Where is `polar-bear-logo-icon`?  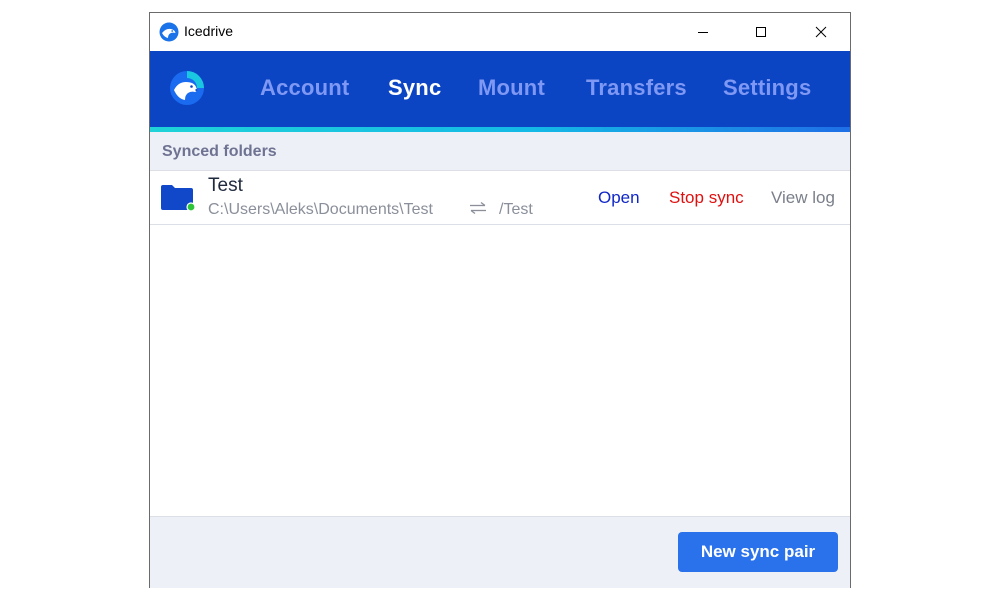
polar-bear-logo-icon is located at coordinates (187, 88).